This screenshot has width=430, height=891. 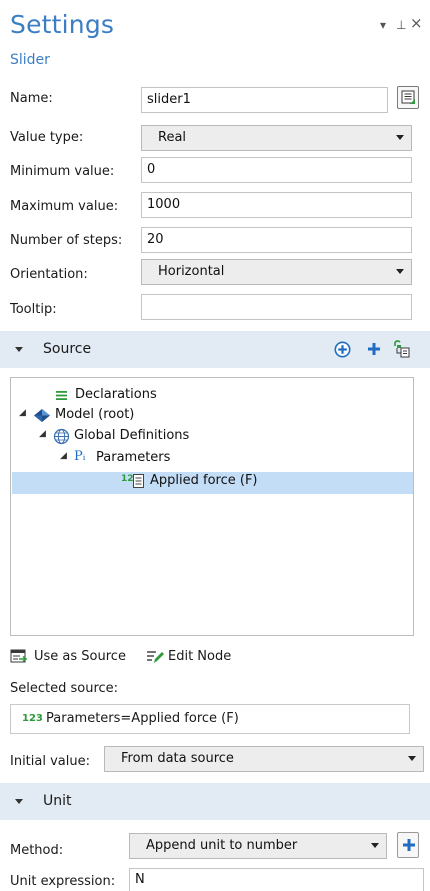 I want to click on model-icon, so click(x=42, y=417).